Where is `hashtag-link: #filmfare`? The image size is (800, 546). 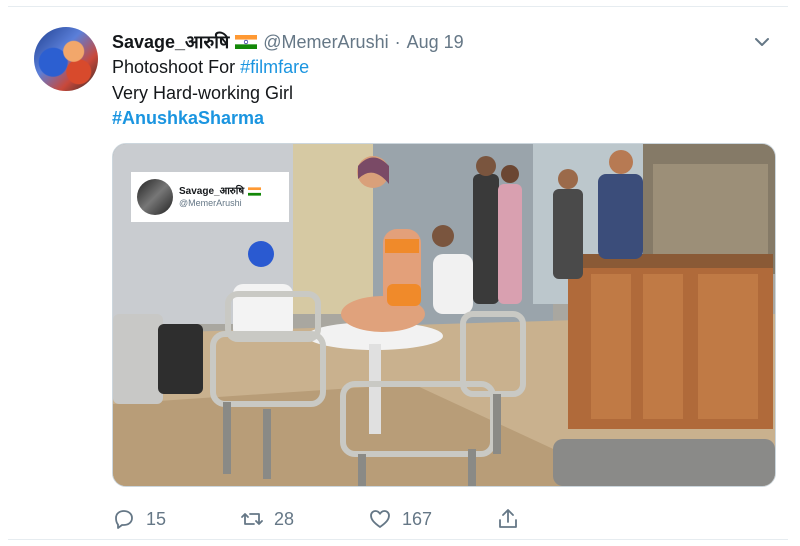
hashtag-link: #filmfare is located at coordinates (274, 67).